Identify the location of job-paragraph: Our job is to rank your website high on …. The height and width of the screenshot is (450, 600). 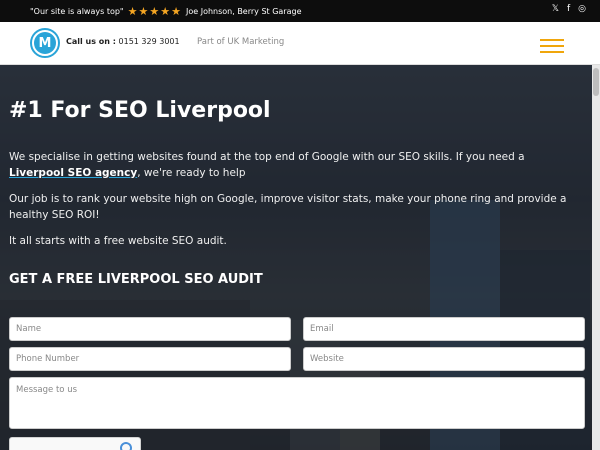
(288, 207).